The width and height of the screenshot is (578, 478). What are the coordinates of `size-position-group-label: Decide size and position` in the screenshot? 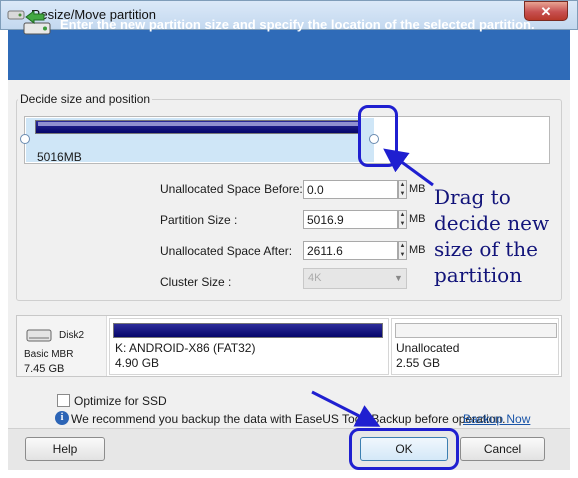 It's located at (85, 99).